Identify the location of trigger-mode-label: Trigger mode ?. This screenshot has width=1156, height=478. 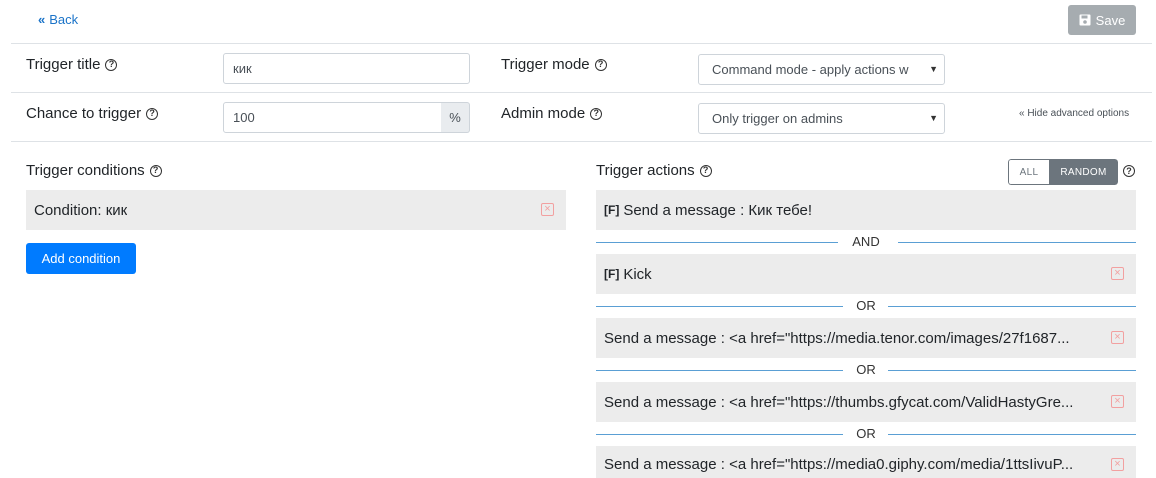
(554, 64).